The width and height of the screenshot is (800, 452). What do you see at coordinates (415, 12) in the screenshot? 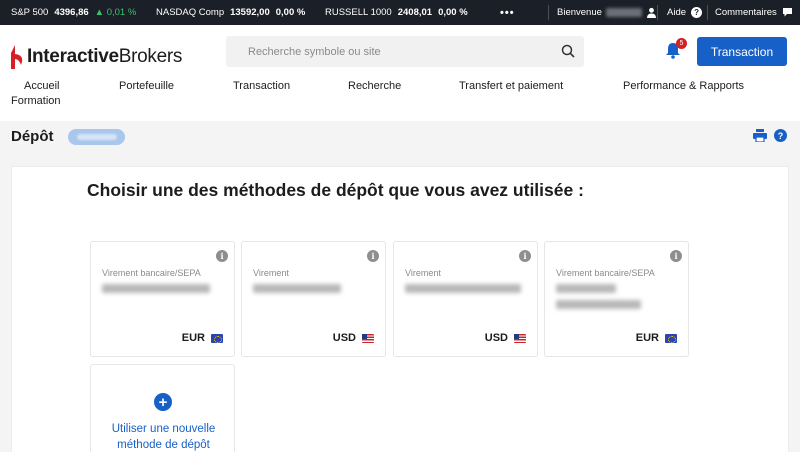
I see `ticker-value: 2408,01` at bounding box center [415, 12].